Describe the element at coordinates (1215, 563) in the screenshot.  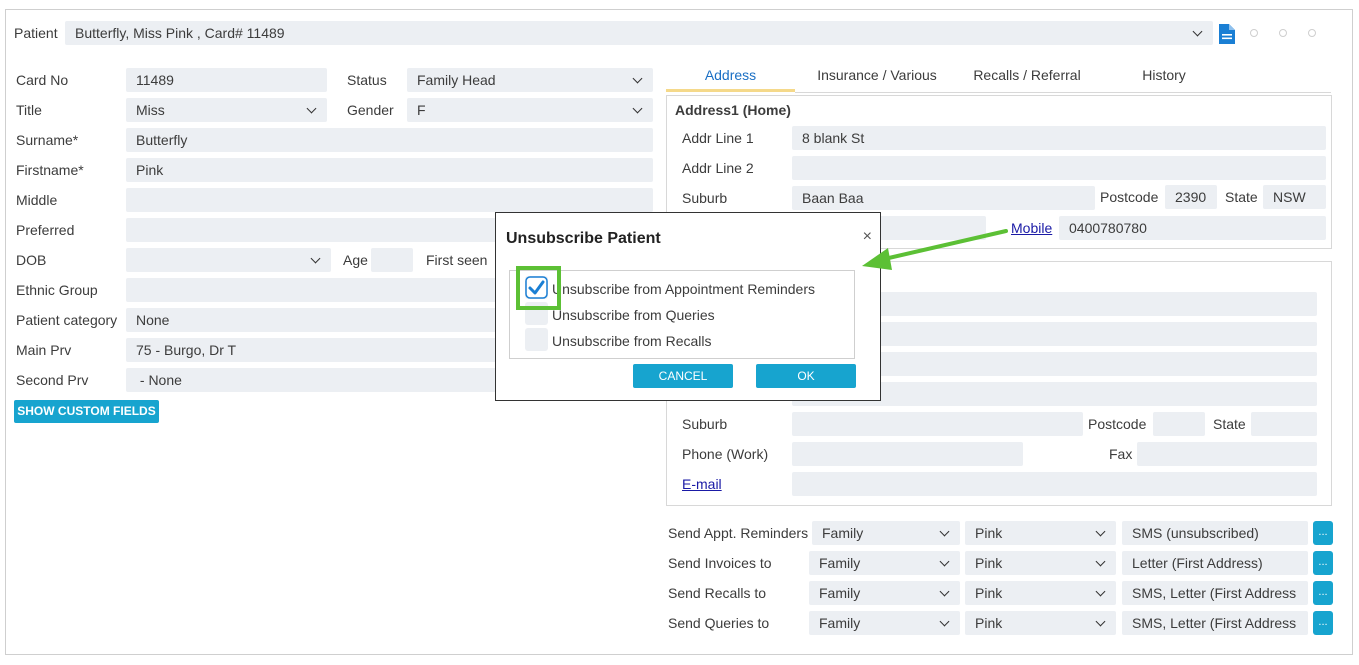
I see `send-invoices-method-field: Letter (First Address)` at that location.